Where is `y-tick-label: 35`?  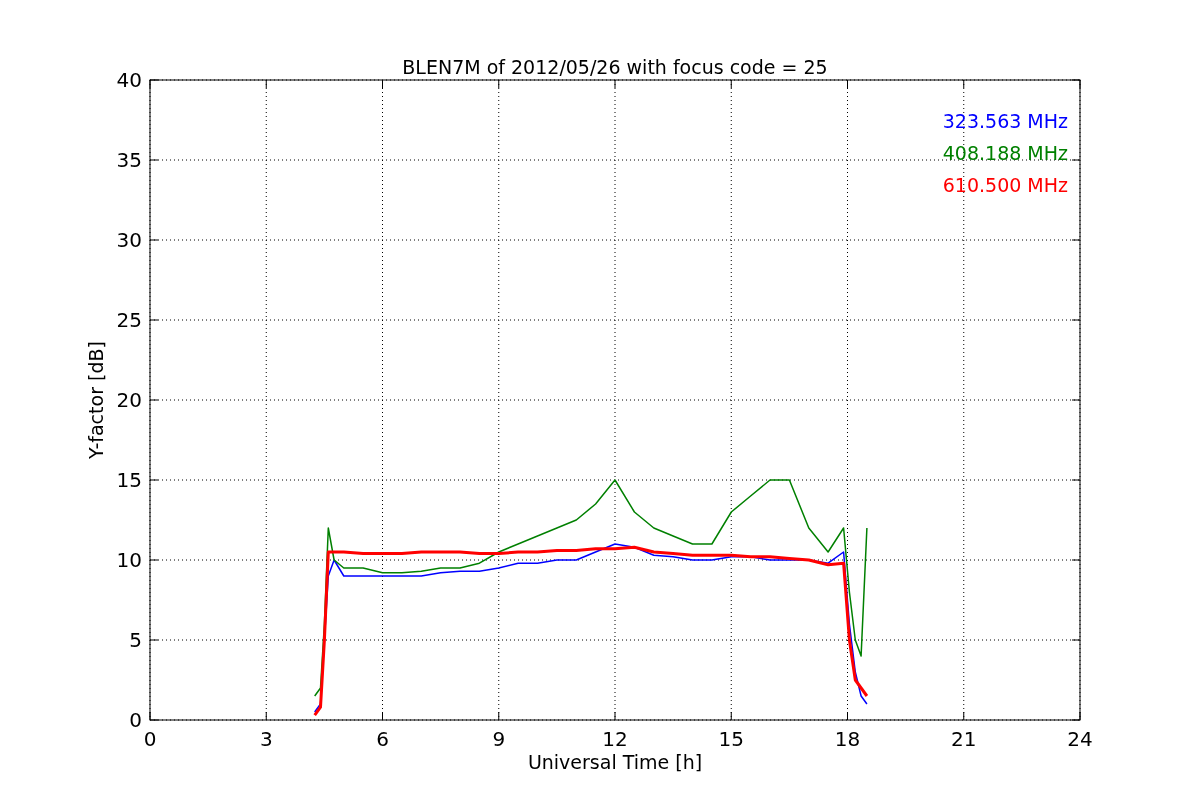 y-tick-label: 35 is located at coordinates (129, 160).